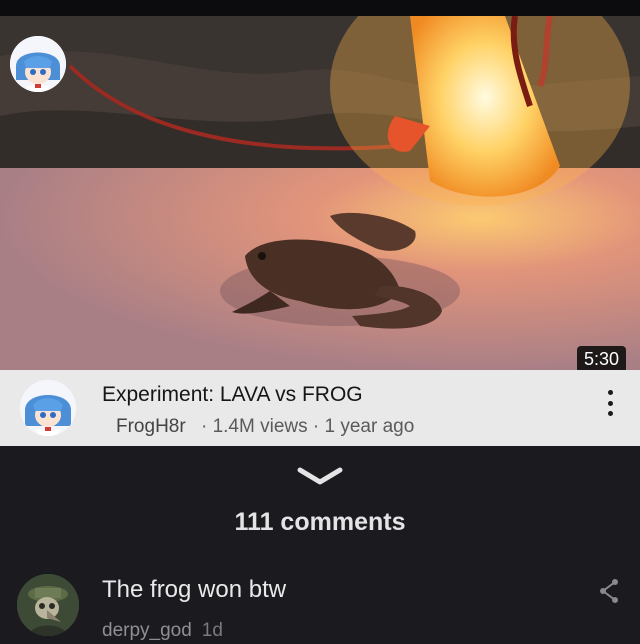 This screenshot has width=640, height=644. Describe the element at coordinates (48, 605) in the screenshot. I see `comment-author-avatar` at that location.